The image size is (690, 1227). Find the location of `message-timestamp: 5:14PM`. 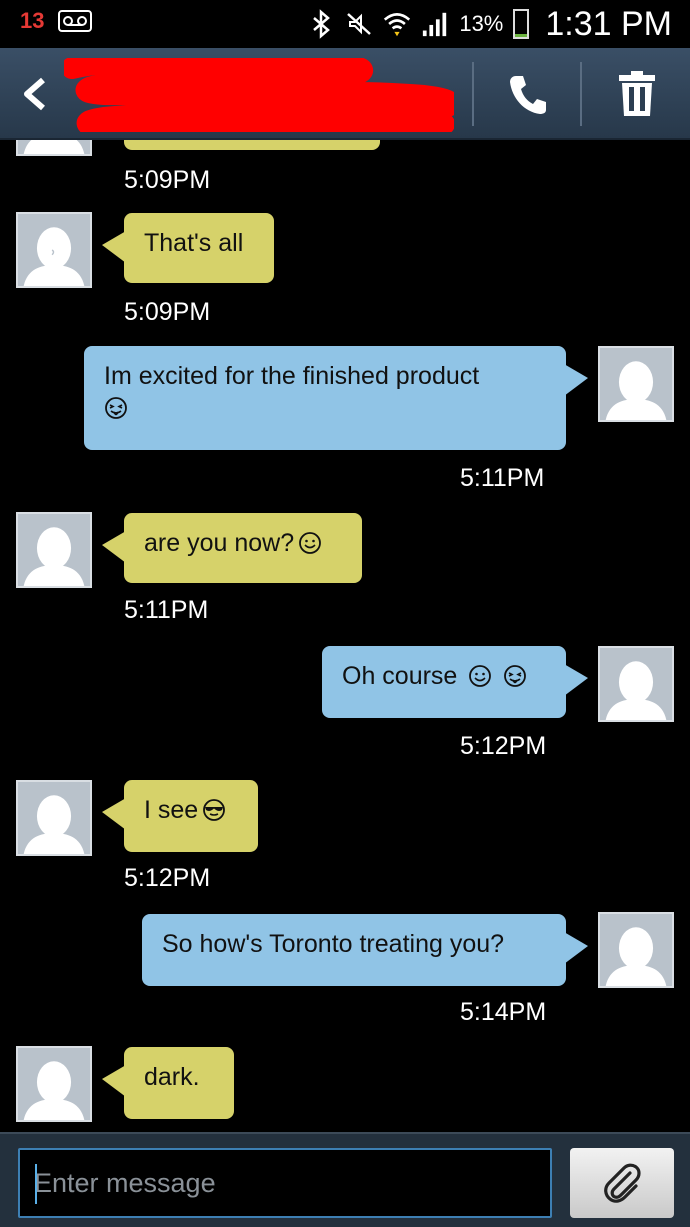

message-timestamp: 5:14PM is located at coordinates (503, 1012).